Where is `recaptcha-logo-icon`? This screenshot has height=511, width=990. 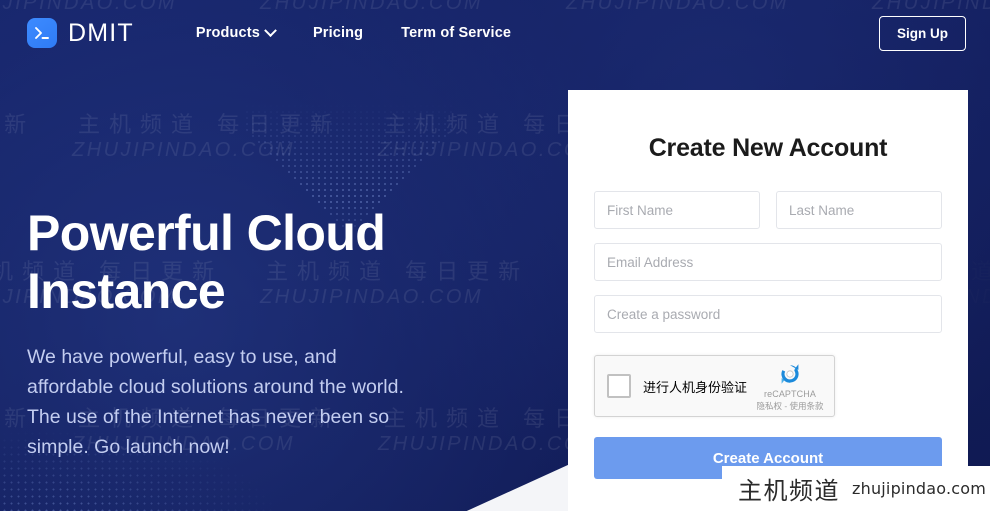 recaptcha-logo-icon is located at coordinates (790, 374).